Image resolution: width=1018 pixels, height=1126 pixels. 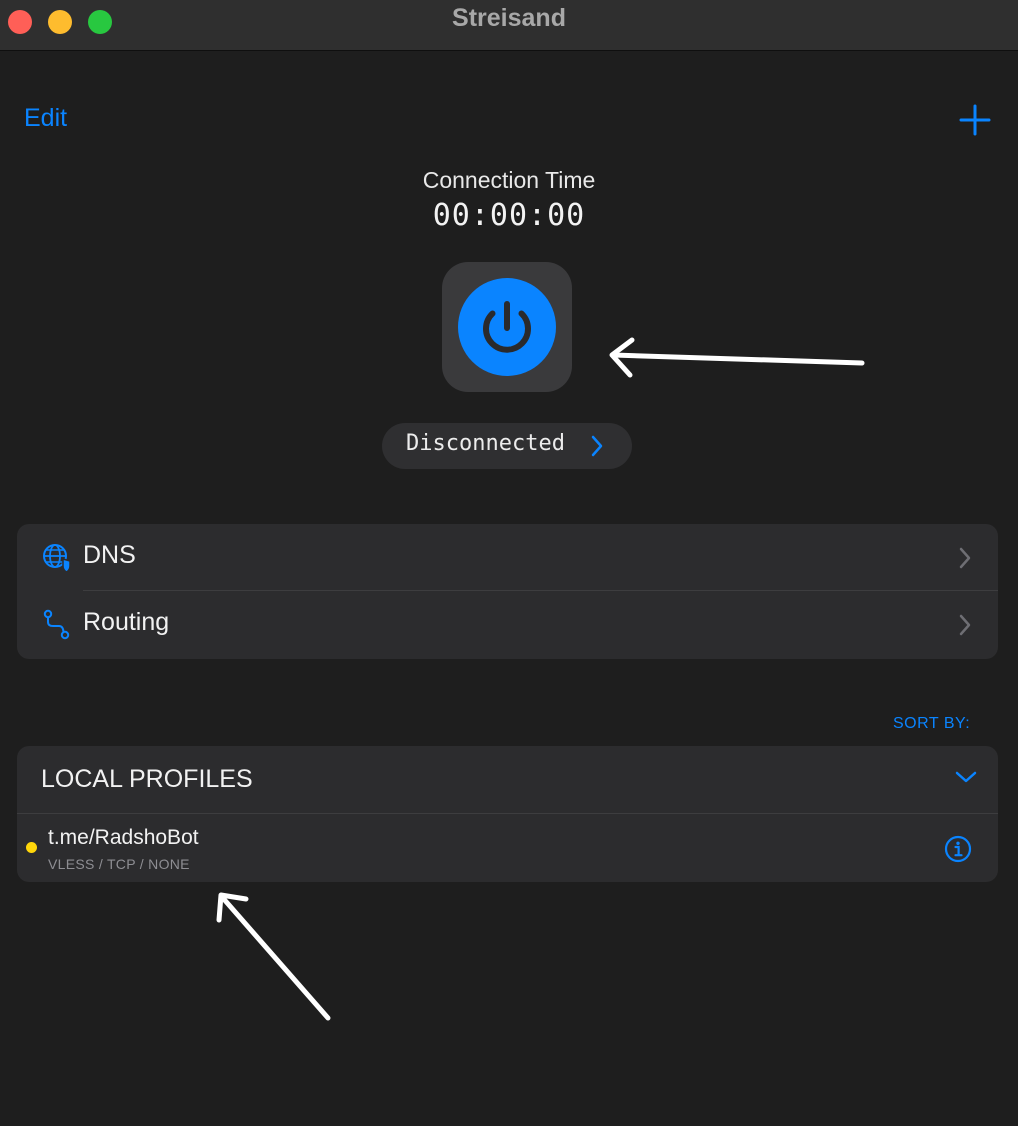 What do you see at coordinates (485, 443) in the screenshot?
I see `connection-status-label: Disconnected` at bounding box center [485, 443].